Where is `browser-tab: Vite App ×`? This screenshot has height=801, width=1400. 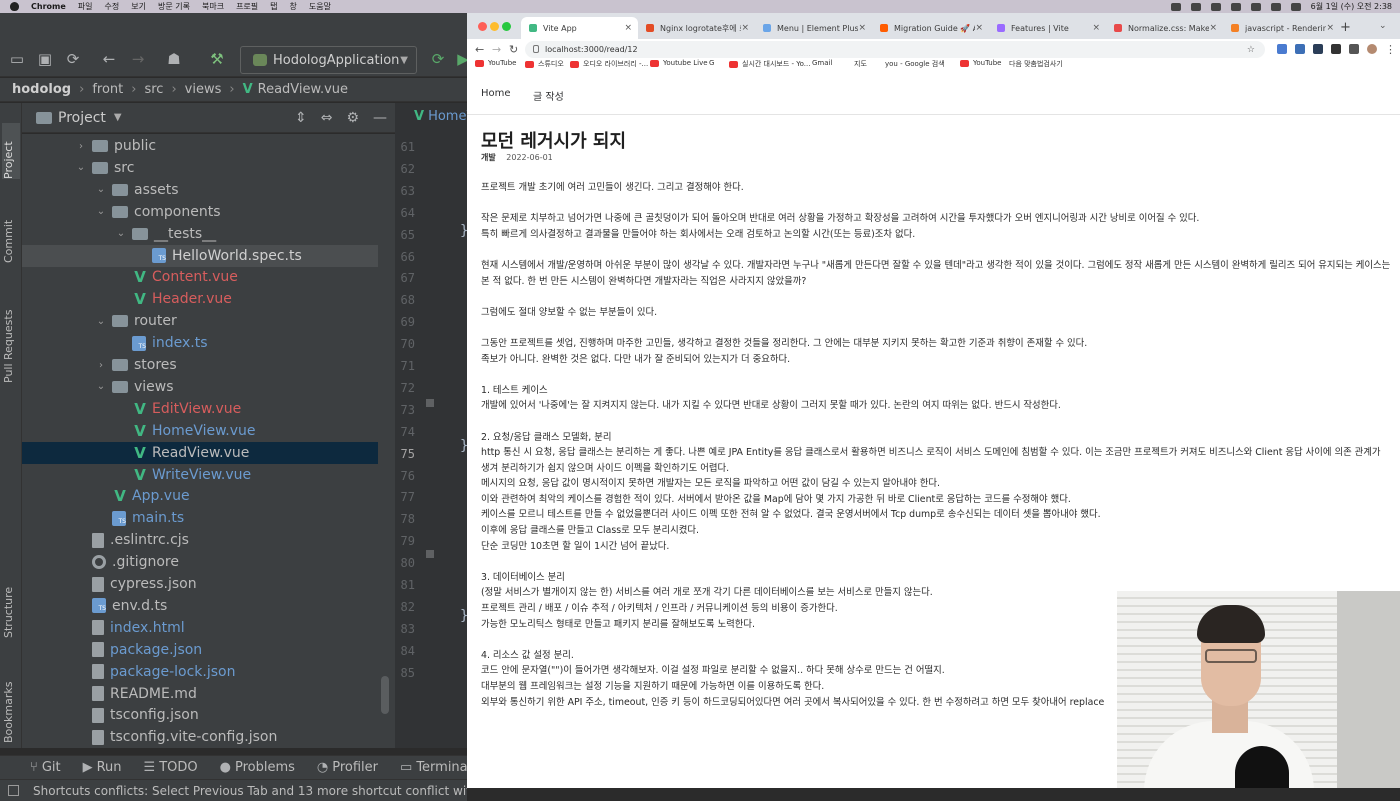
browser-tab: Vite App × is located at coordinates (579, 28).